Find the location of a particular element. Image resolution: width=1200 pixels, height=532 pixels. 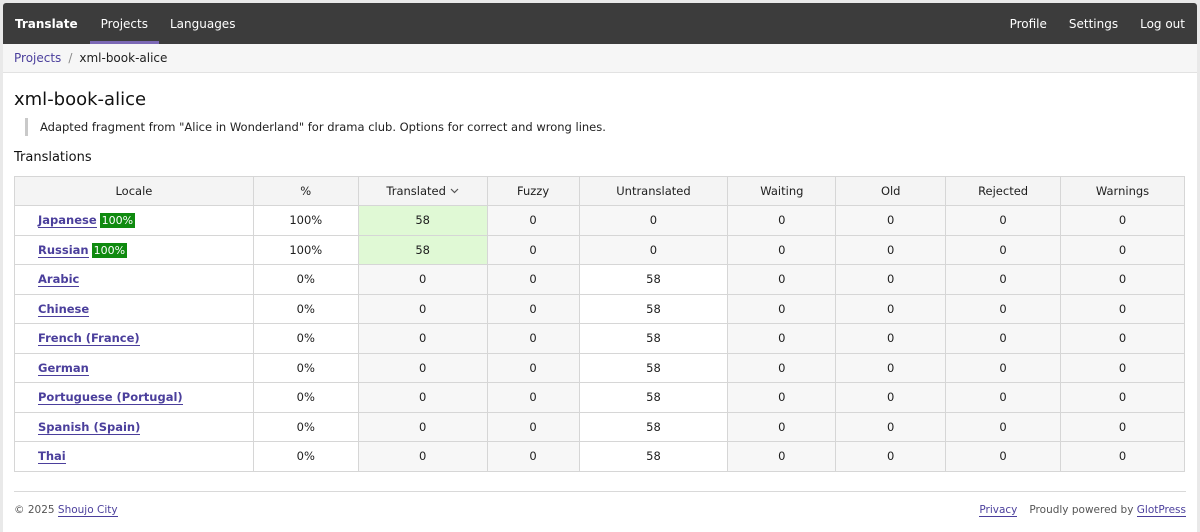

col-header-fuzzy: Fuzzy is located at coordinates (533, 191).